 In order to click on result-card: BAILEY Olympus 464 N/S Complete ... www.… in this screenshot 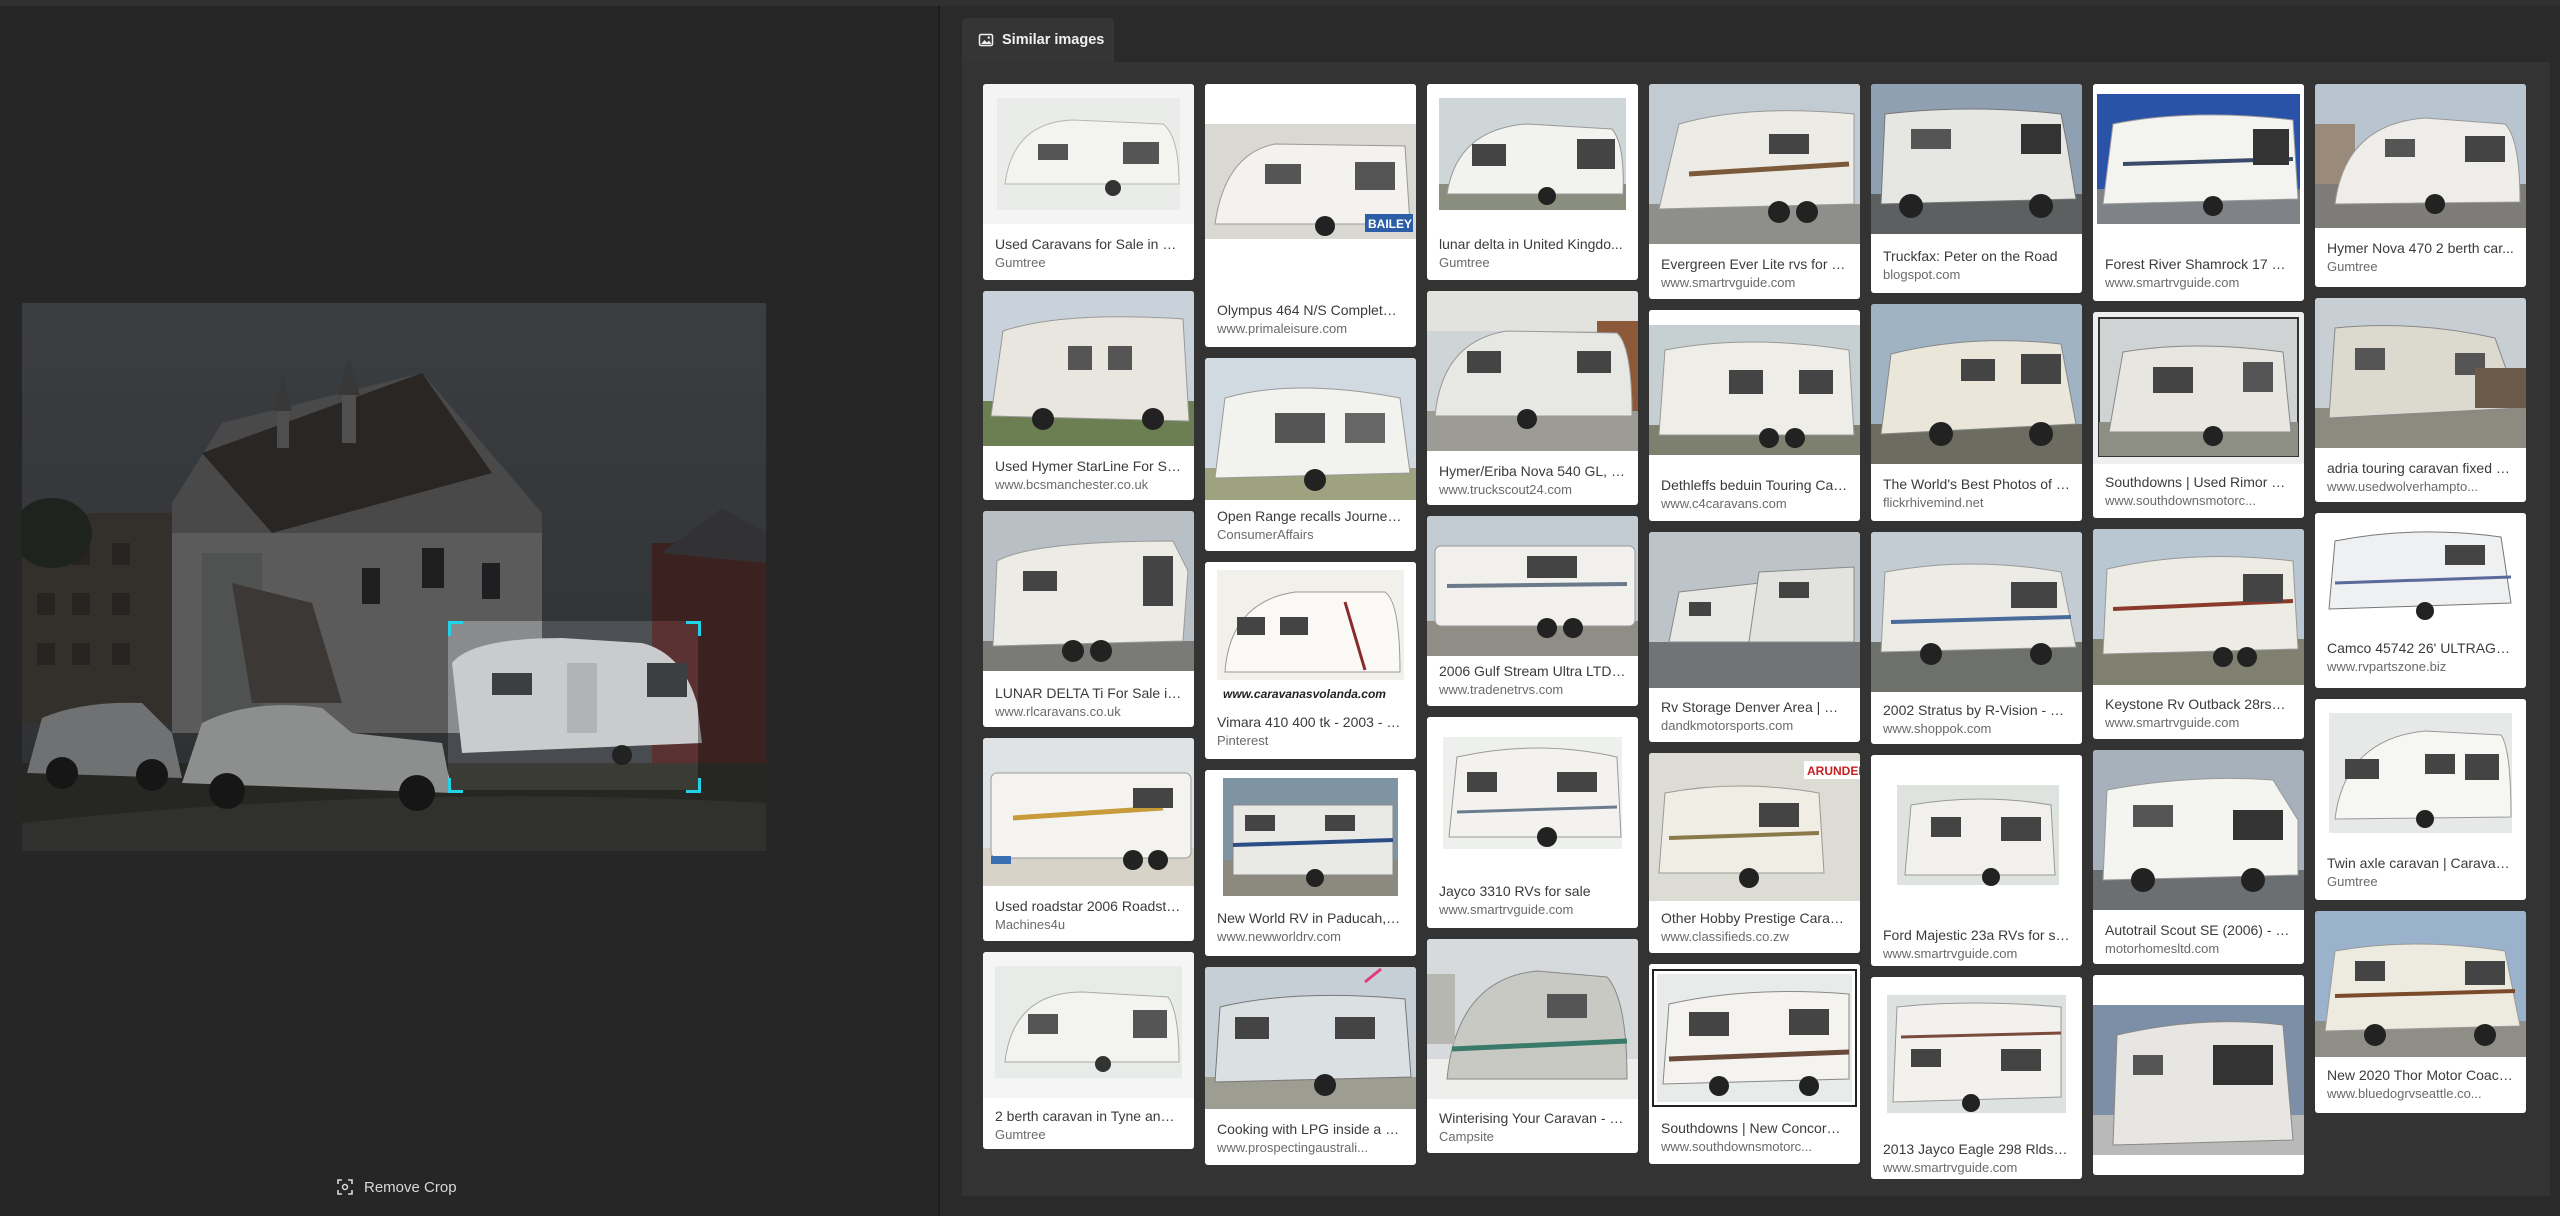, I will do `click(1310, 215)`.